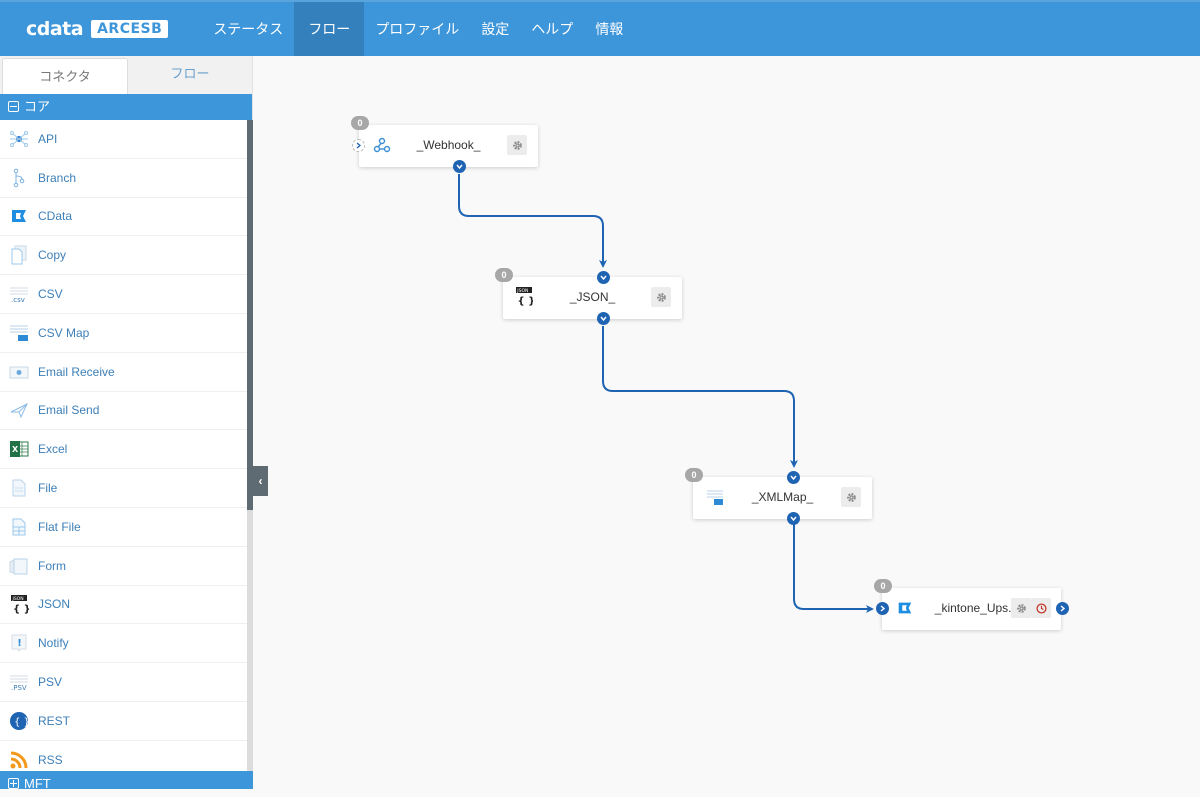 This screenshot has height=797, width=1200. I want to click on connector-item-file: File, so click(123, 488).